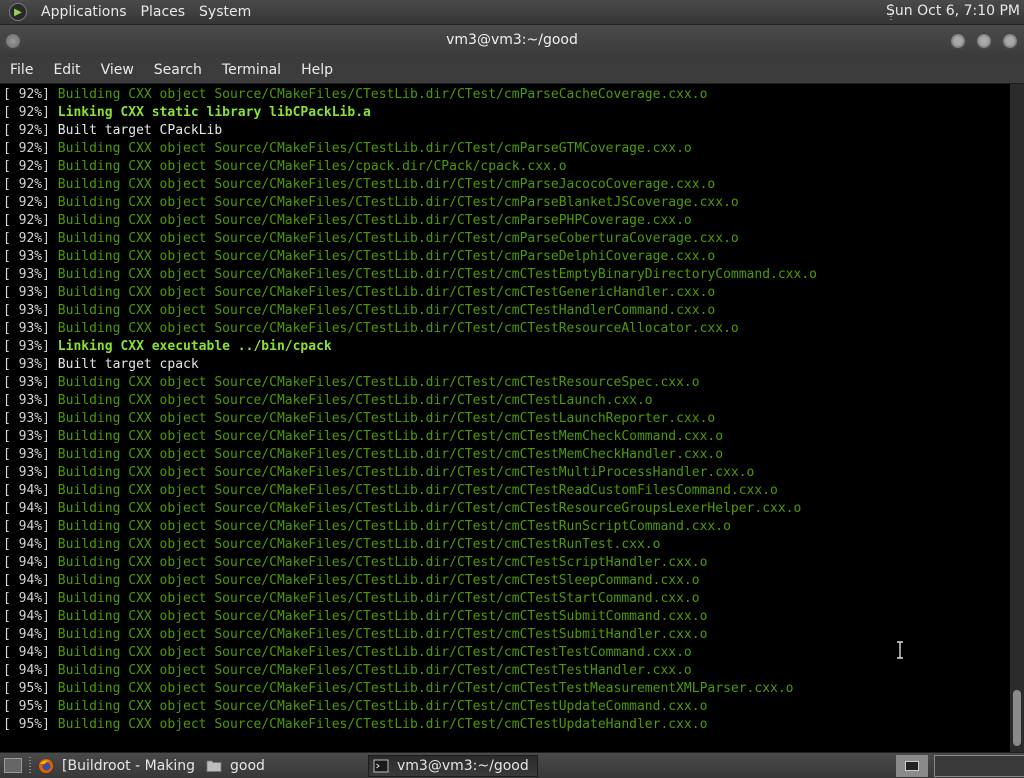 This screenshot has width=1024, height=778. Describe the element at coordinates (214, 766) in the screenshot. I see `folder-icon` at that location.